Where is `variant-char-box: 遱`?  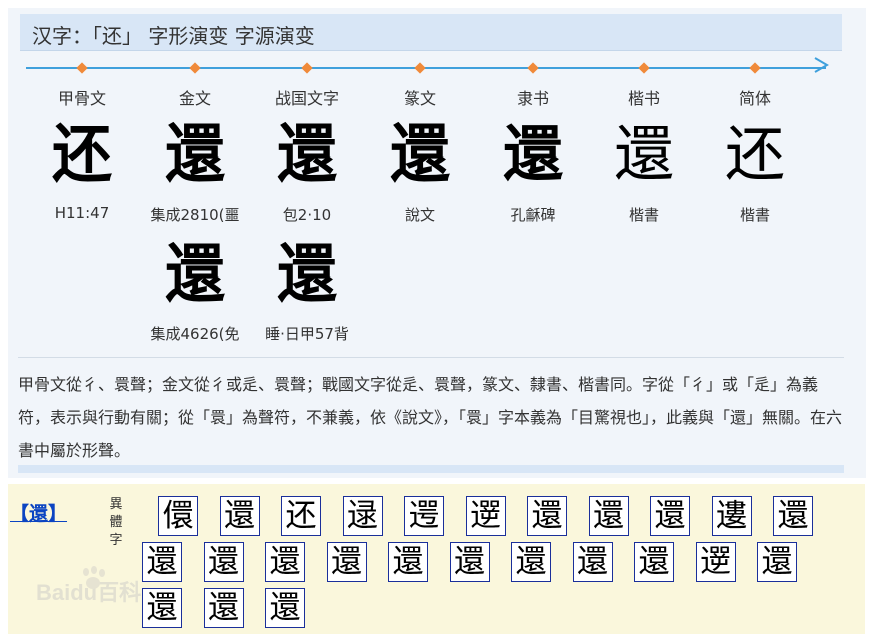 variant-char-box: 遱 is located at coordinates (731, 516).